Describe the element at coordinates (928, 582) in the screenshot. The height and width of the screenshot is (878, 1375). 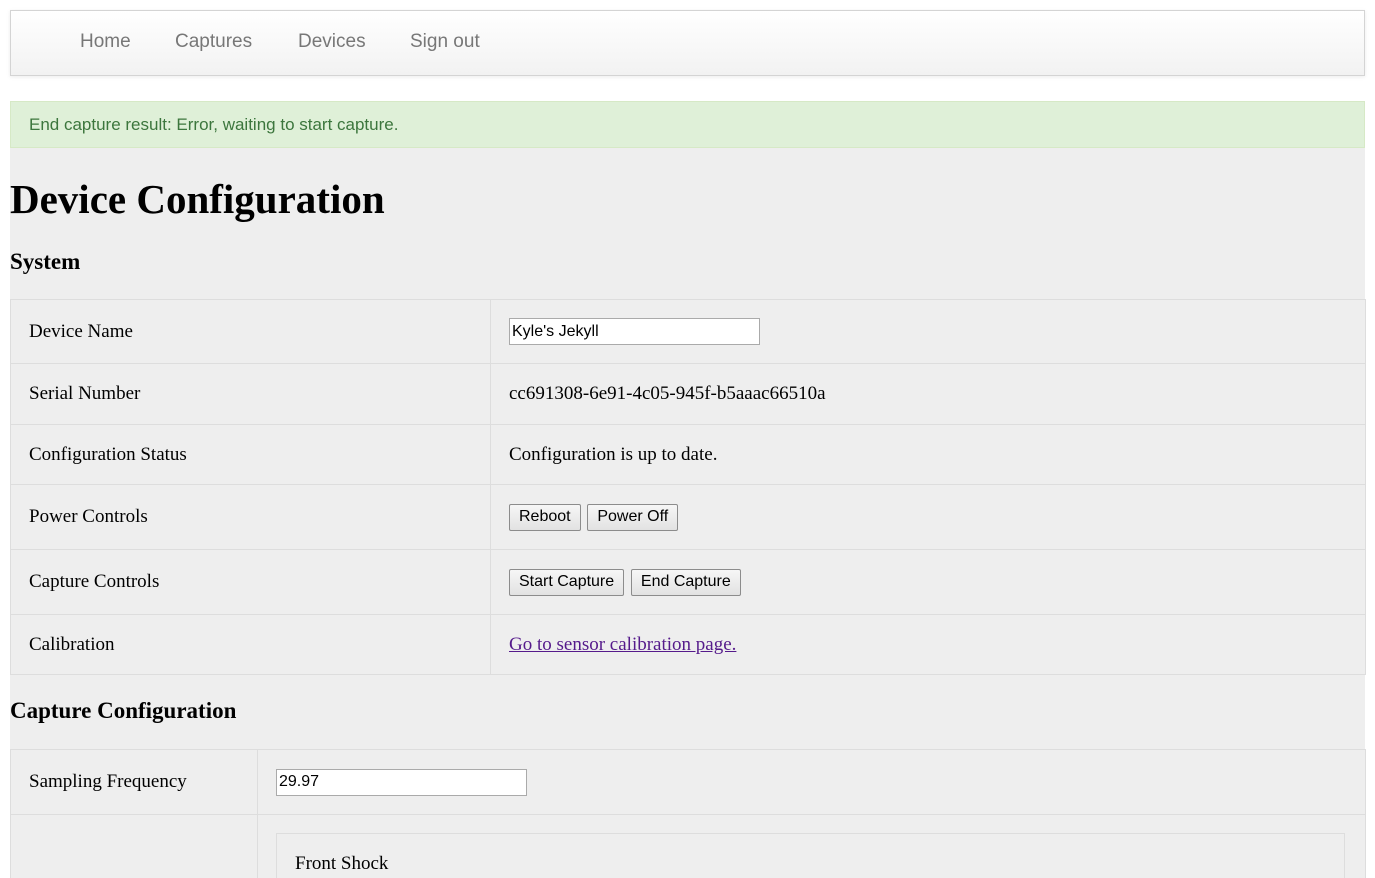
I see `capture-controls-cell: Start Capture End Capture` at that location.